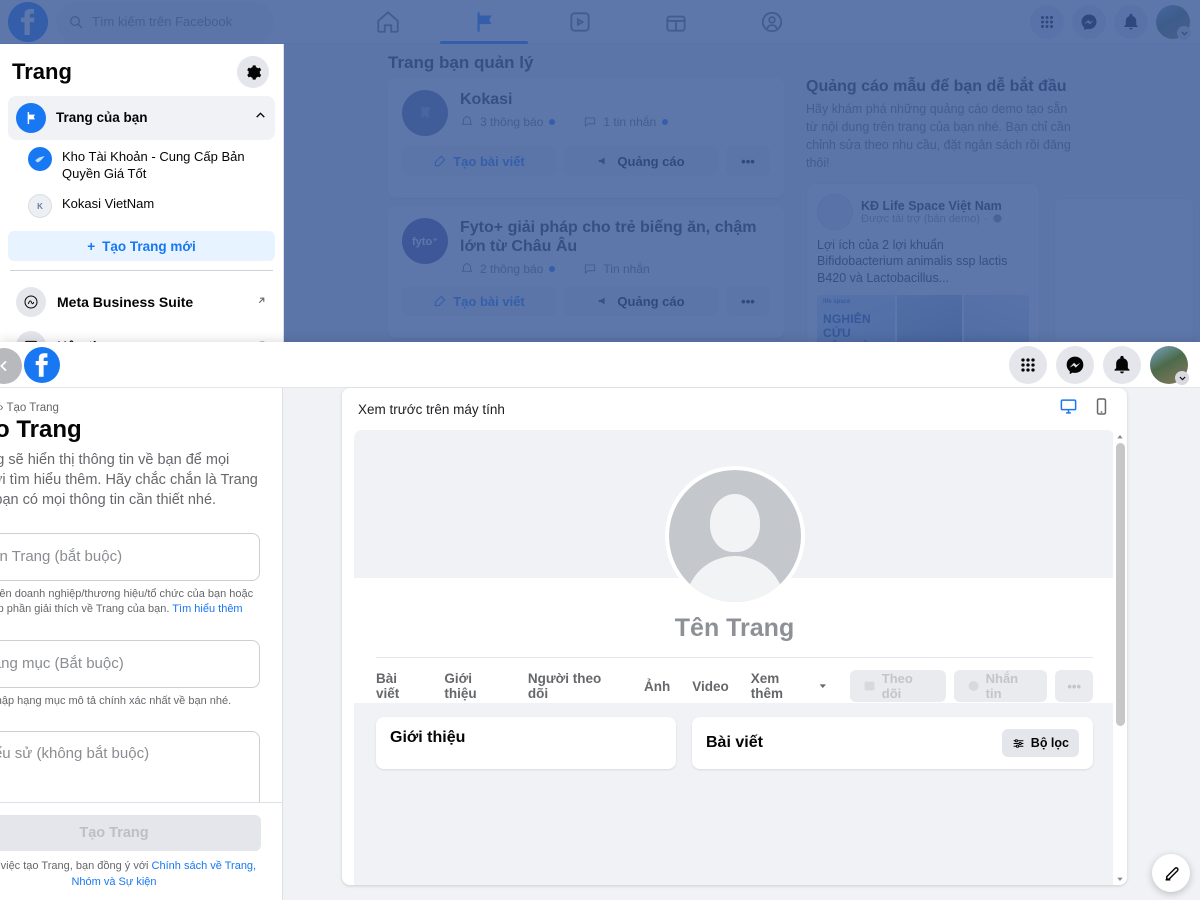 Image resolution: width=1200 pixels, height=900 pixels. I want to click on message-dot, so click(665, 122).